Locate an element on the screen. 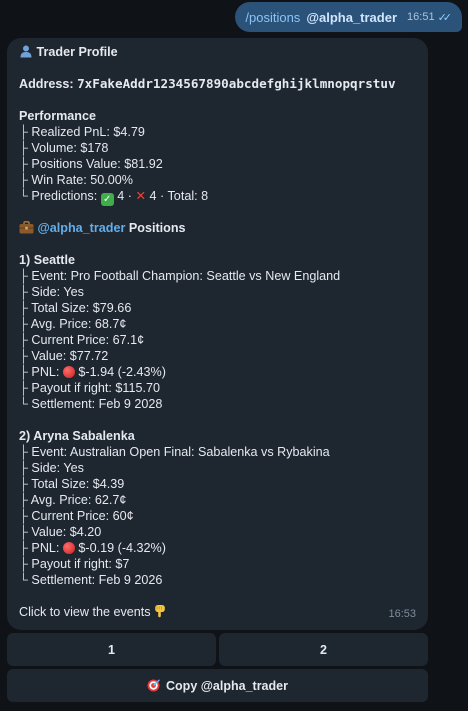 The image size is (468, 711). inline-keyboard-row: Copy @alpha_trader is located at coordinates (217, 685).